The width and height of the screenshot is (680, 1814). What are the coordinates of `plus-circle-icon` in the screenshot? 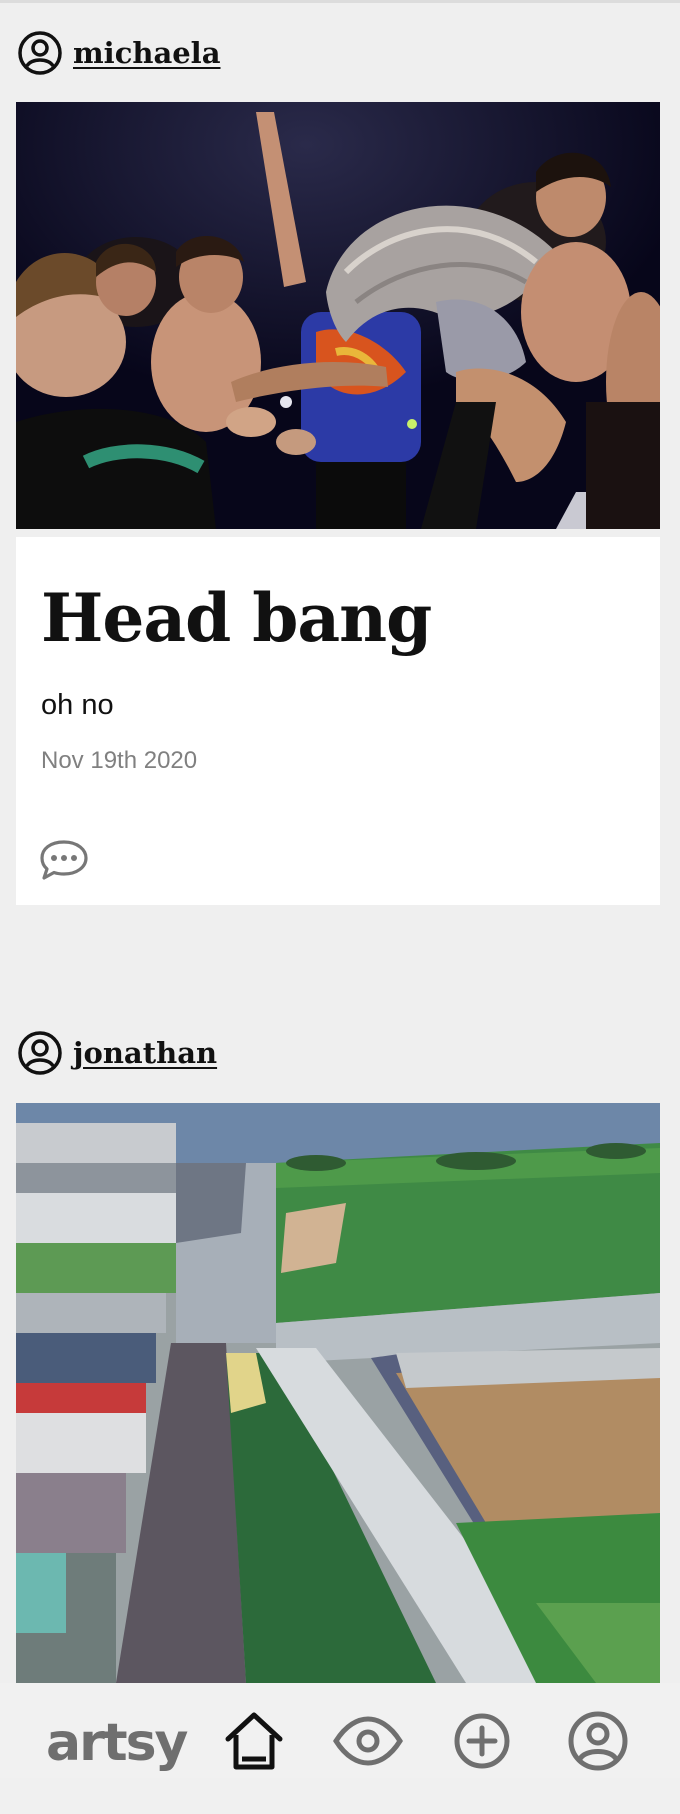 It's located at (482, 1741).